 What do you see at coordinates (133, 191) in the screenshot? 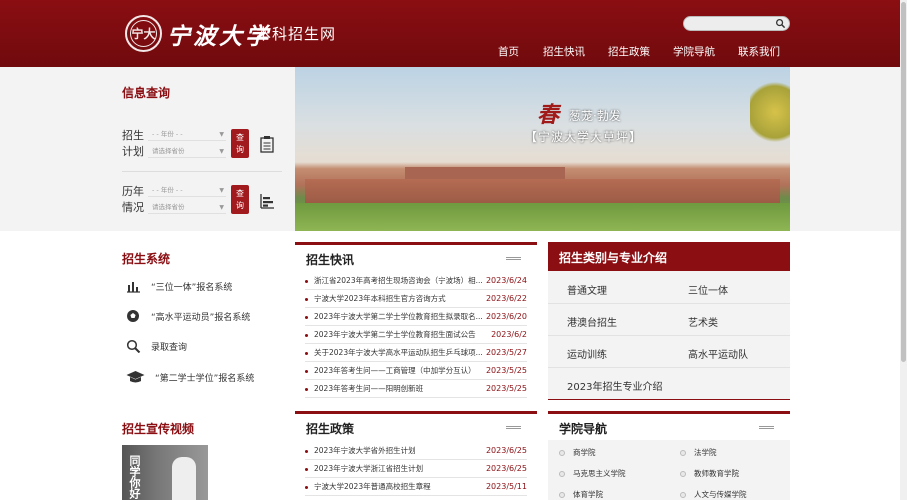
I see `history-label-top: 历年` at bounding box center [133, 191].